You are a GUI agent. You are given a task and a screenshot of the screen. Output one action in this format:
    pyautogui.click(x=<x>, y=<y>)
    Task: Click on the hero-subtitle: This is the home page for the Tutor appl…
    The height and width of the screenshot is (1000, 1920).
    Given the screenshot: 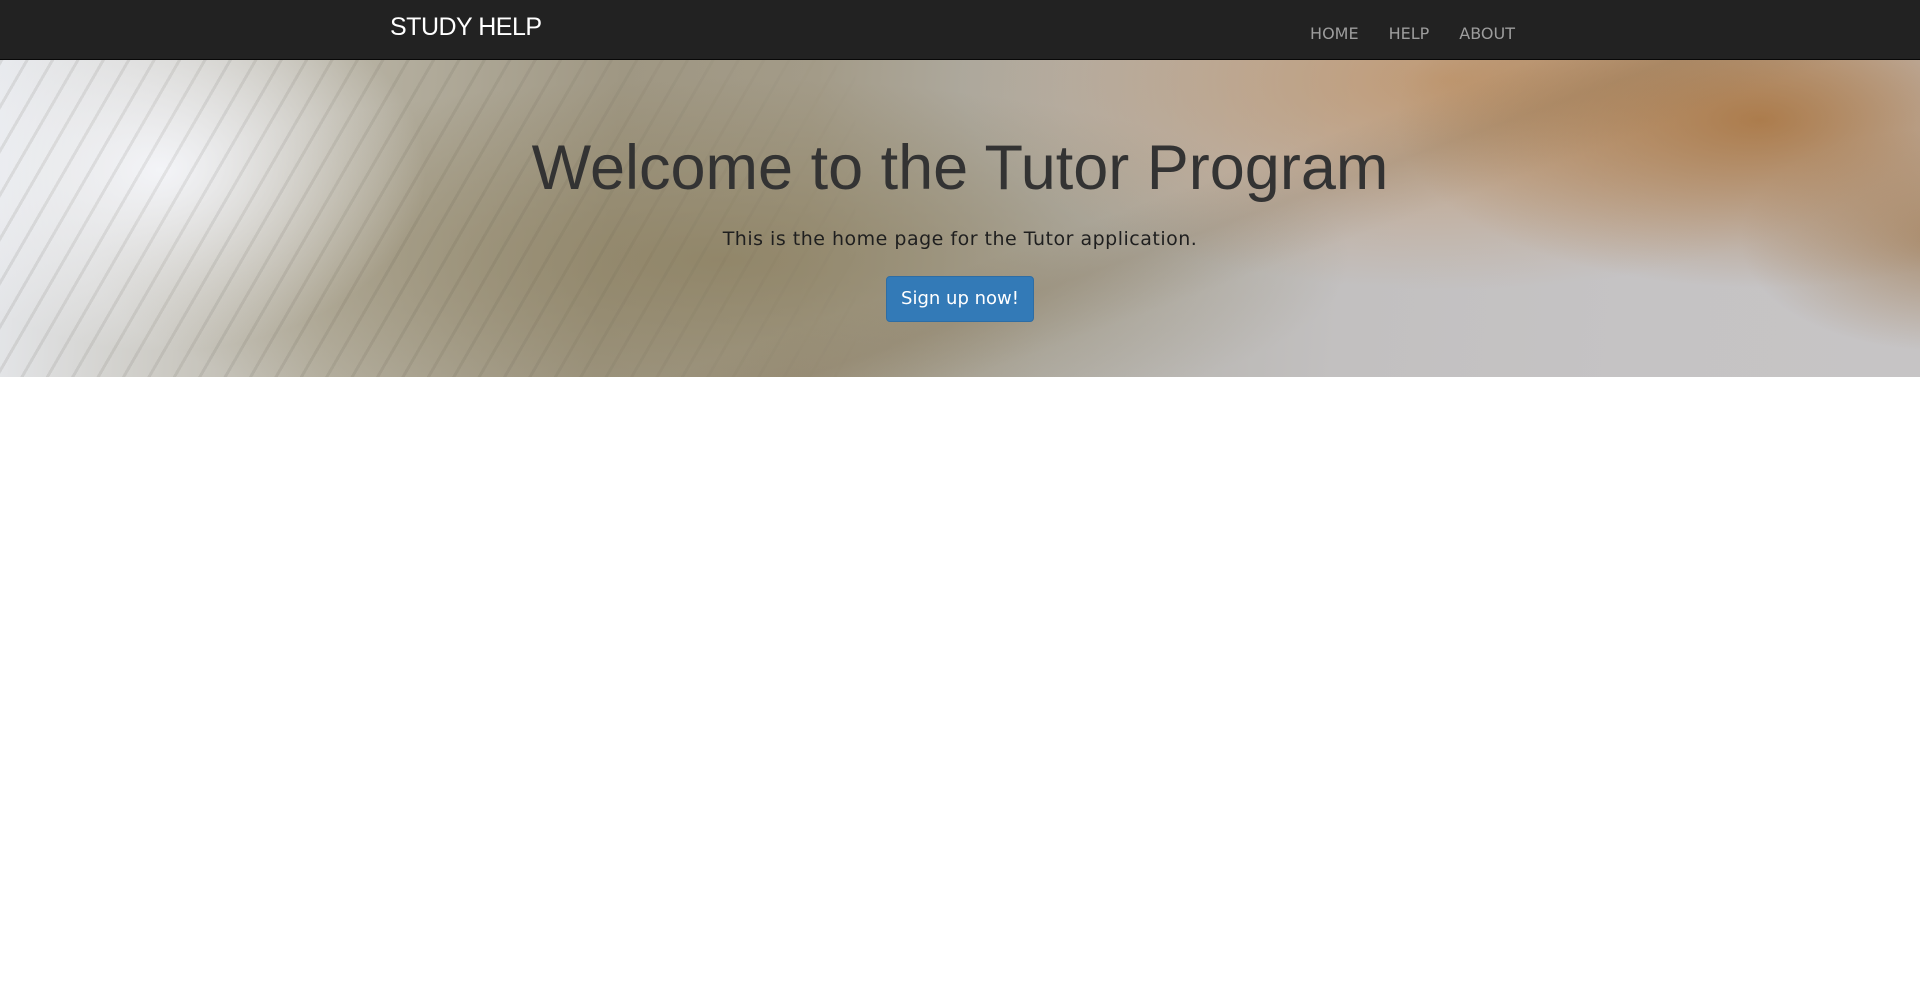 What is the action you would take?
    pyautogui.click(x=960, y=239)
    